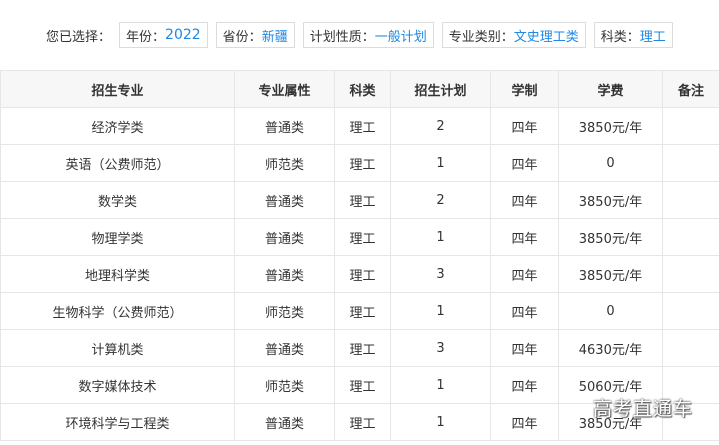 This screenshot has width=719, height=445. I want to click on header-tuition: 学费, so click(610, 89).